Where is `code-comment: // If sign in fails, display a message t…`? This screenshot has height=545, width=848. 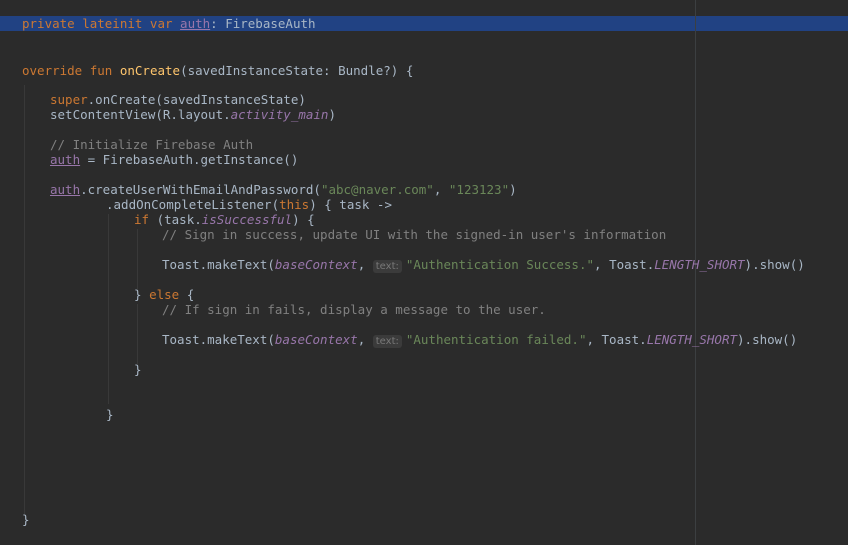 code-comment: // If sign in fails, display a message t… is located at coordinates (354, 309).